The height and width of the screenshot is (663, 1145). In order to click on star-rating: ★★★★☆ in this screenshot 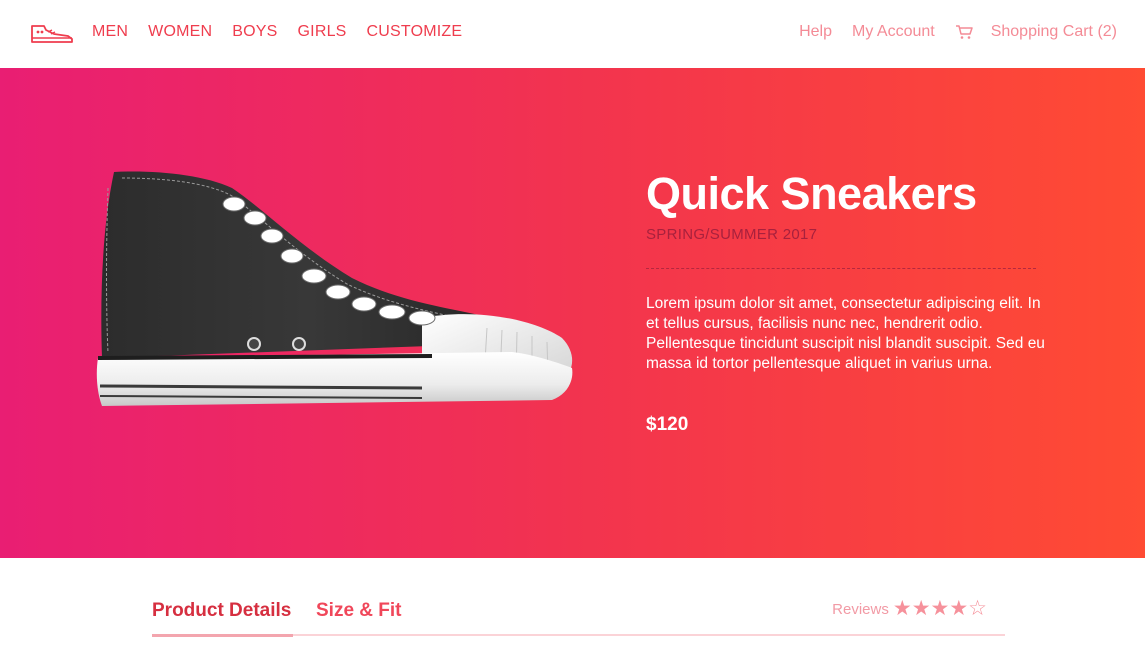, I will do `click(940, 609)`.